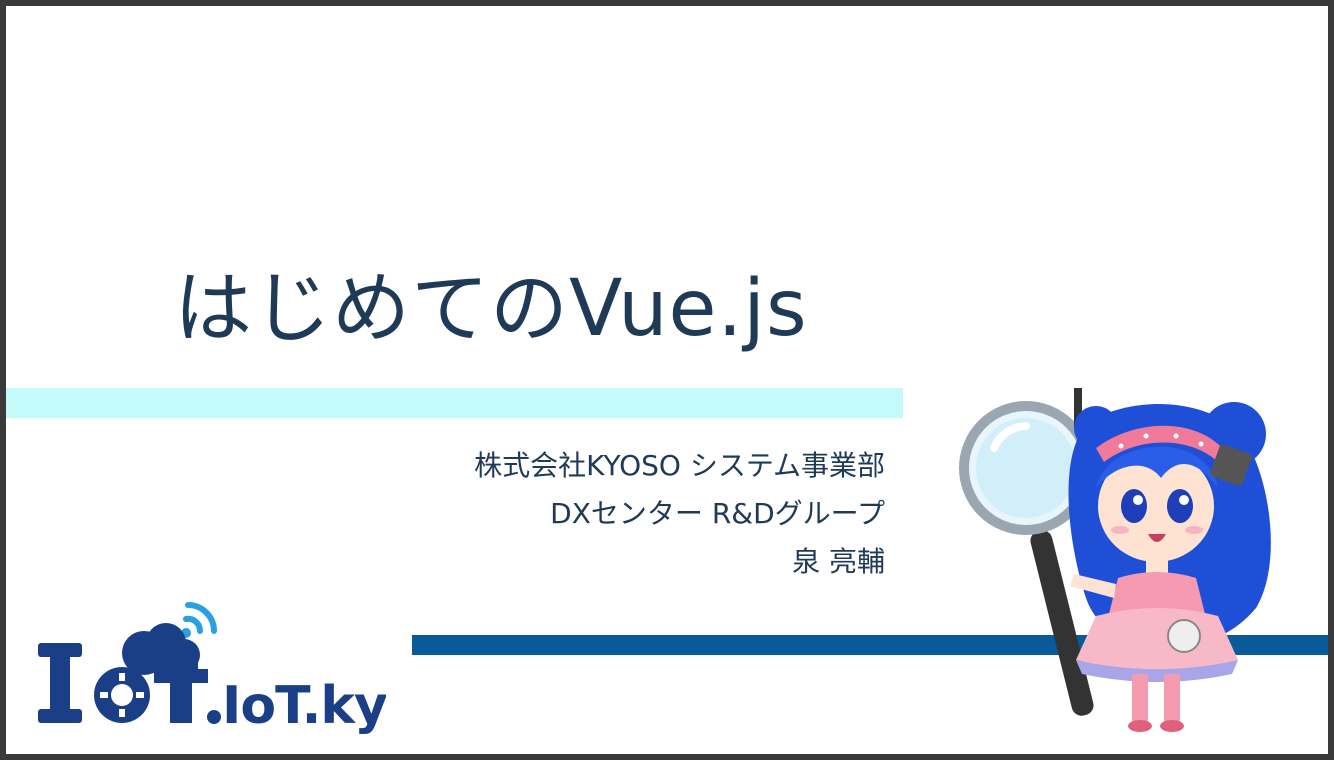 The height and width of the screenshot is (760, 1334). Describe the element at coordinates (717, 513) in the screenshot. I see `presenter-group: DXセンター R&Dグループ` at that location.